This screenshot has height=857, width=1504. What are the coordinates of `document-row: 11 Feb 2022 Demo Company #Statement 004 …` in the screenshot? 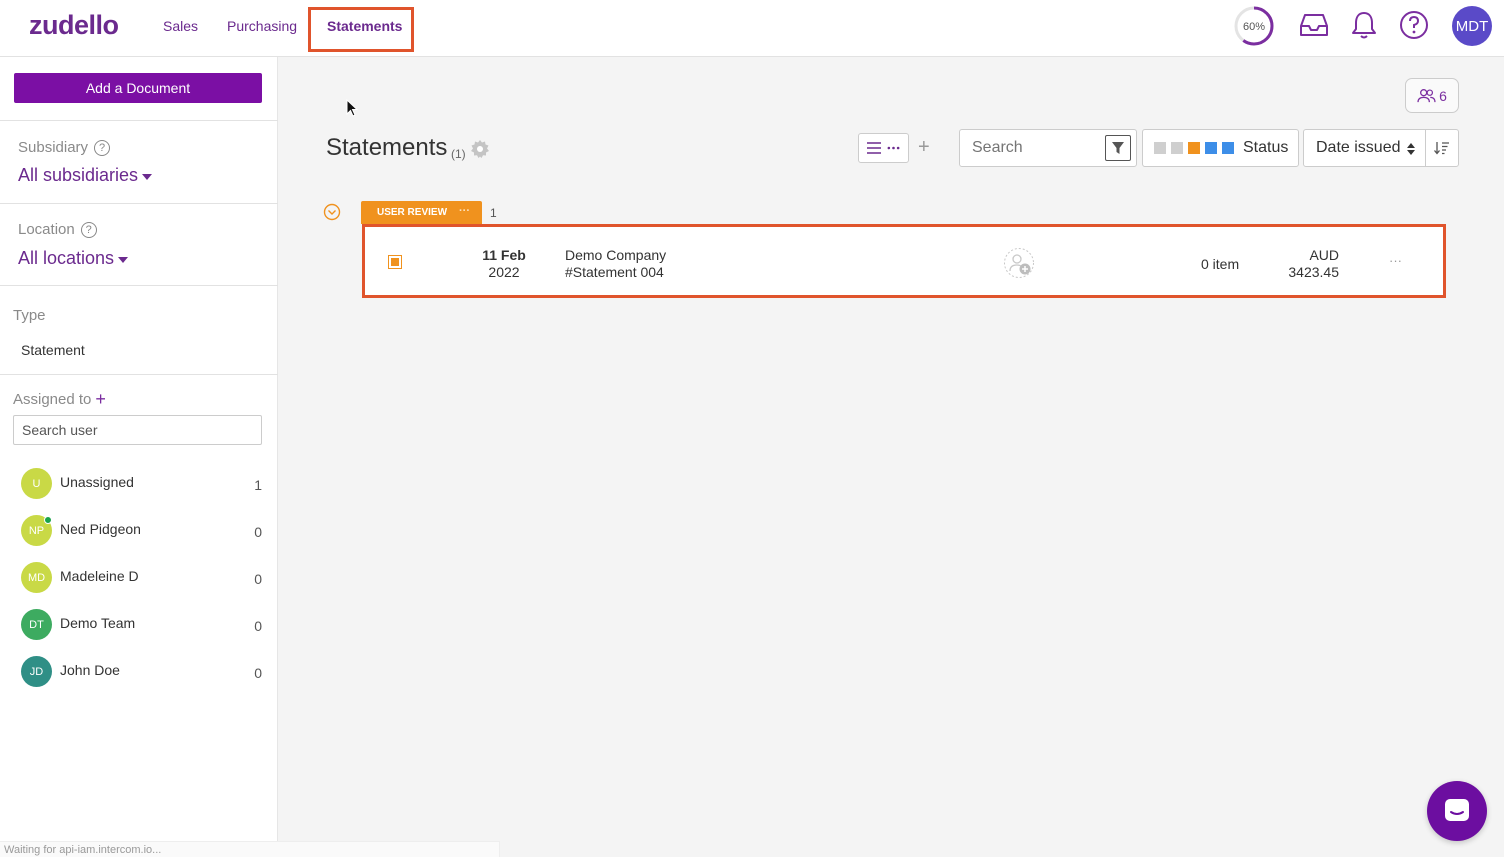 It's located at (904, 261).